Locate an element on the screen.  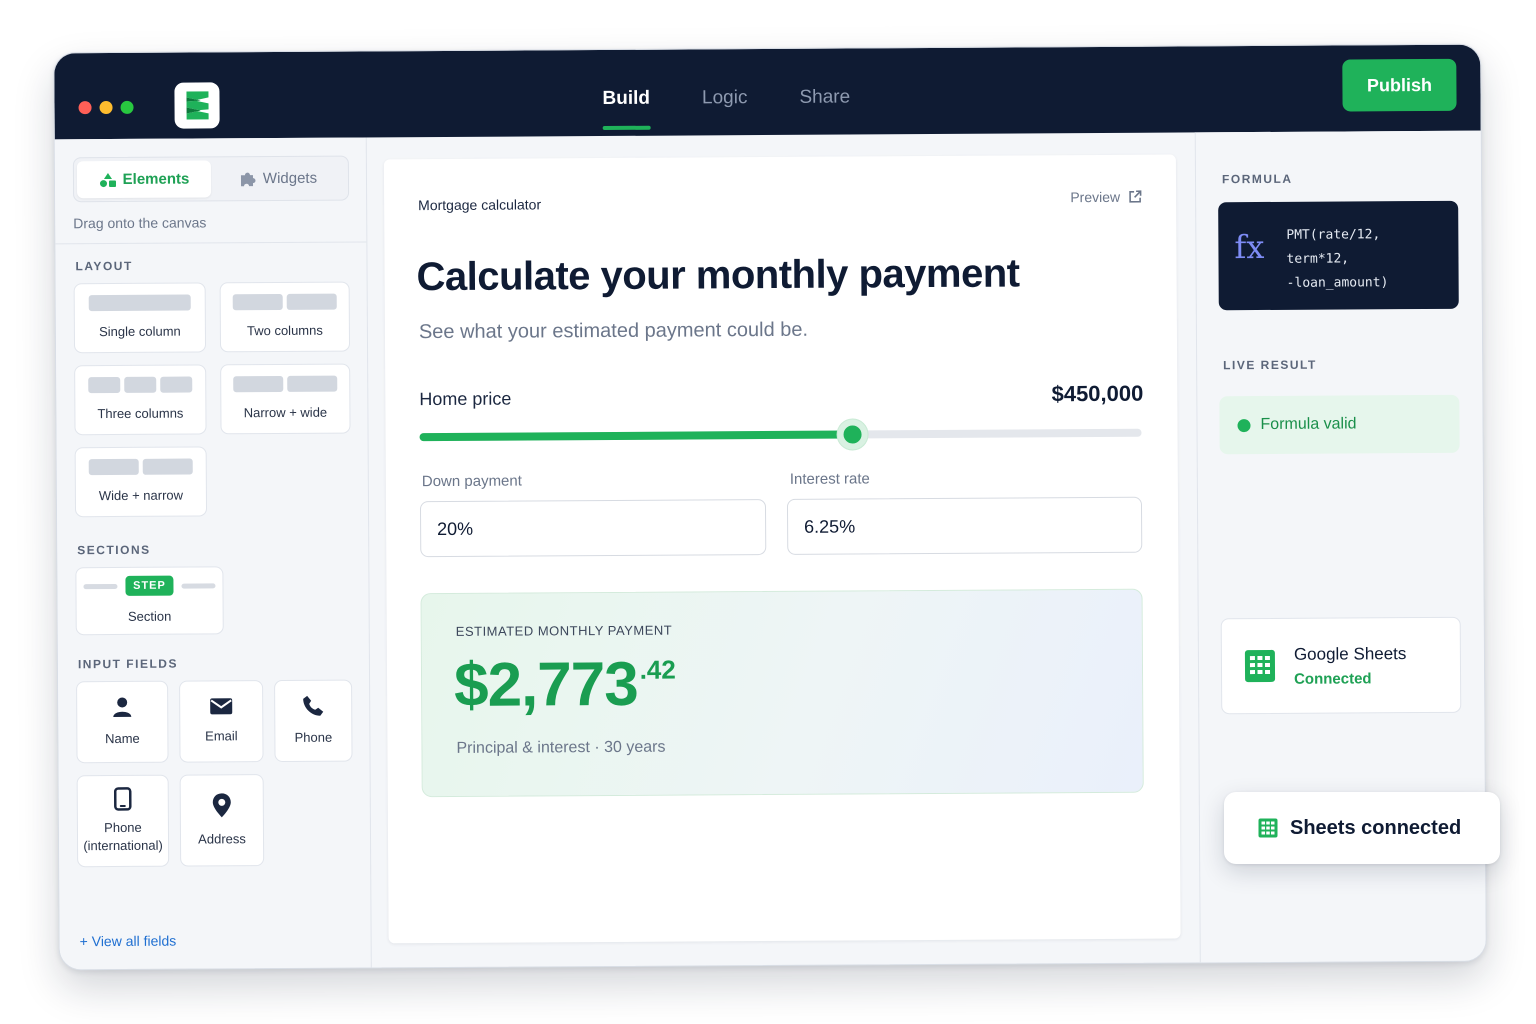
layout-narrow-wide: Narrow + wide is located at coordinates (285, 399).